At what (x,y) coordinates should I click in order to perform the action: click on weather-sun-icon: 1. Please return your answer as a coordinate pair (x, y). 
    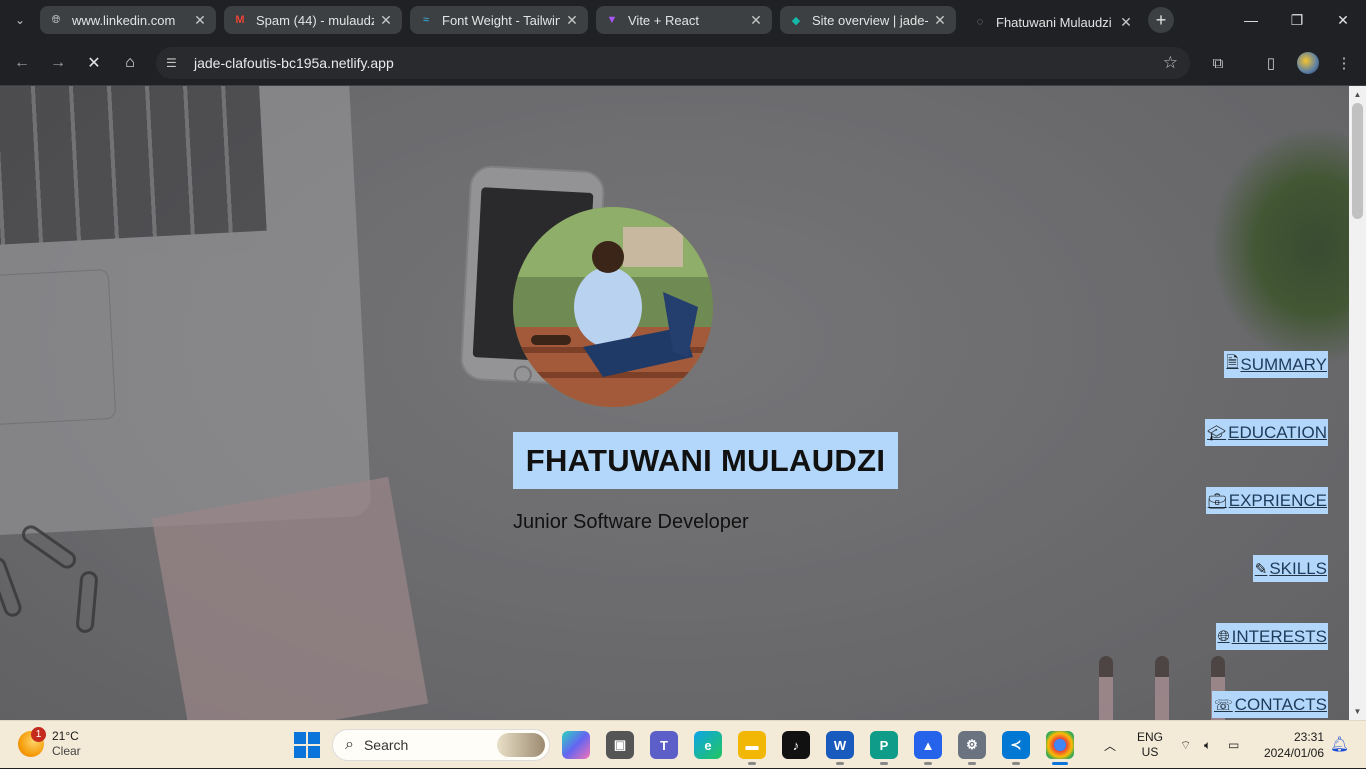
    Looking at the image, I should click on (32, 742).